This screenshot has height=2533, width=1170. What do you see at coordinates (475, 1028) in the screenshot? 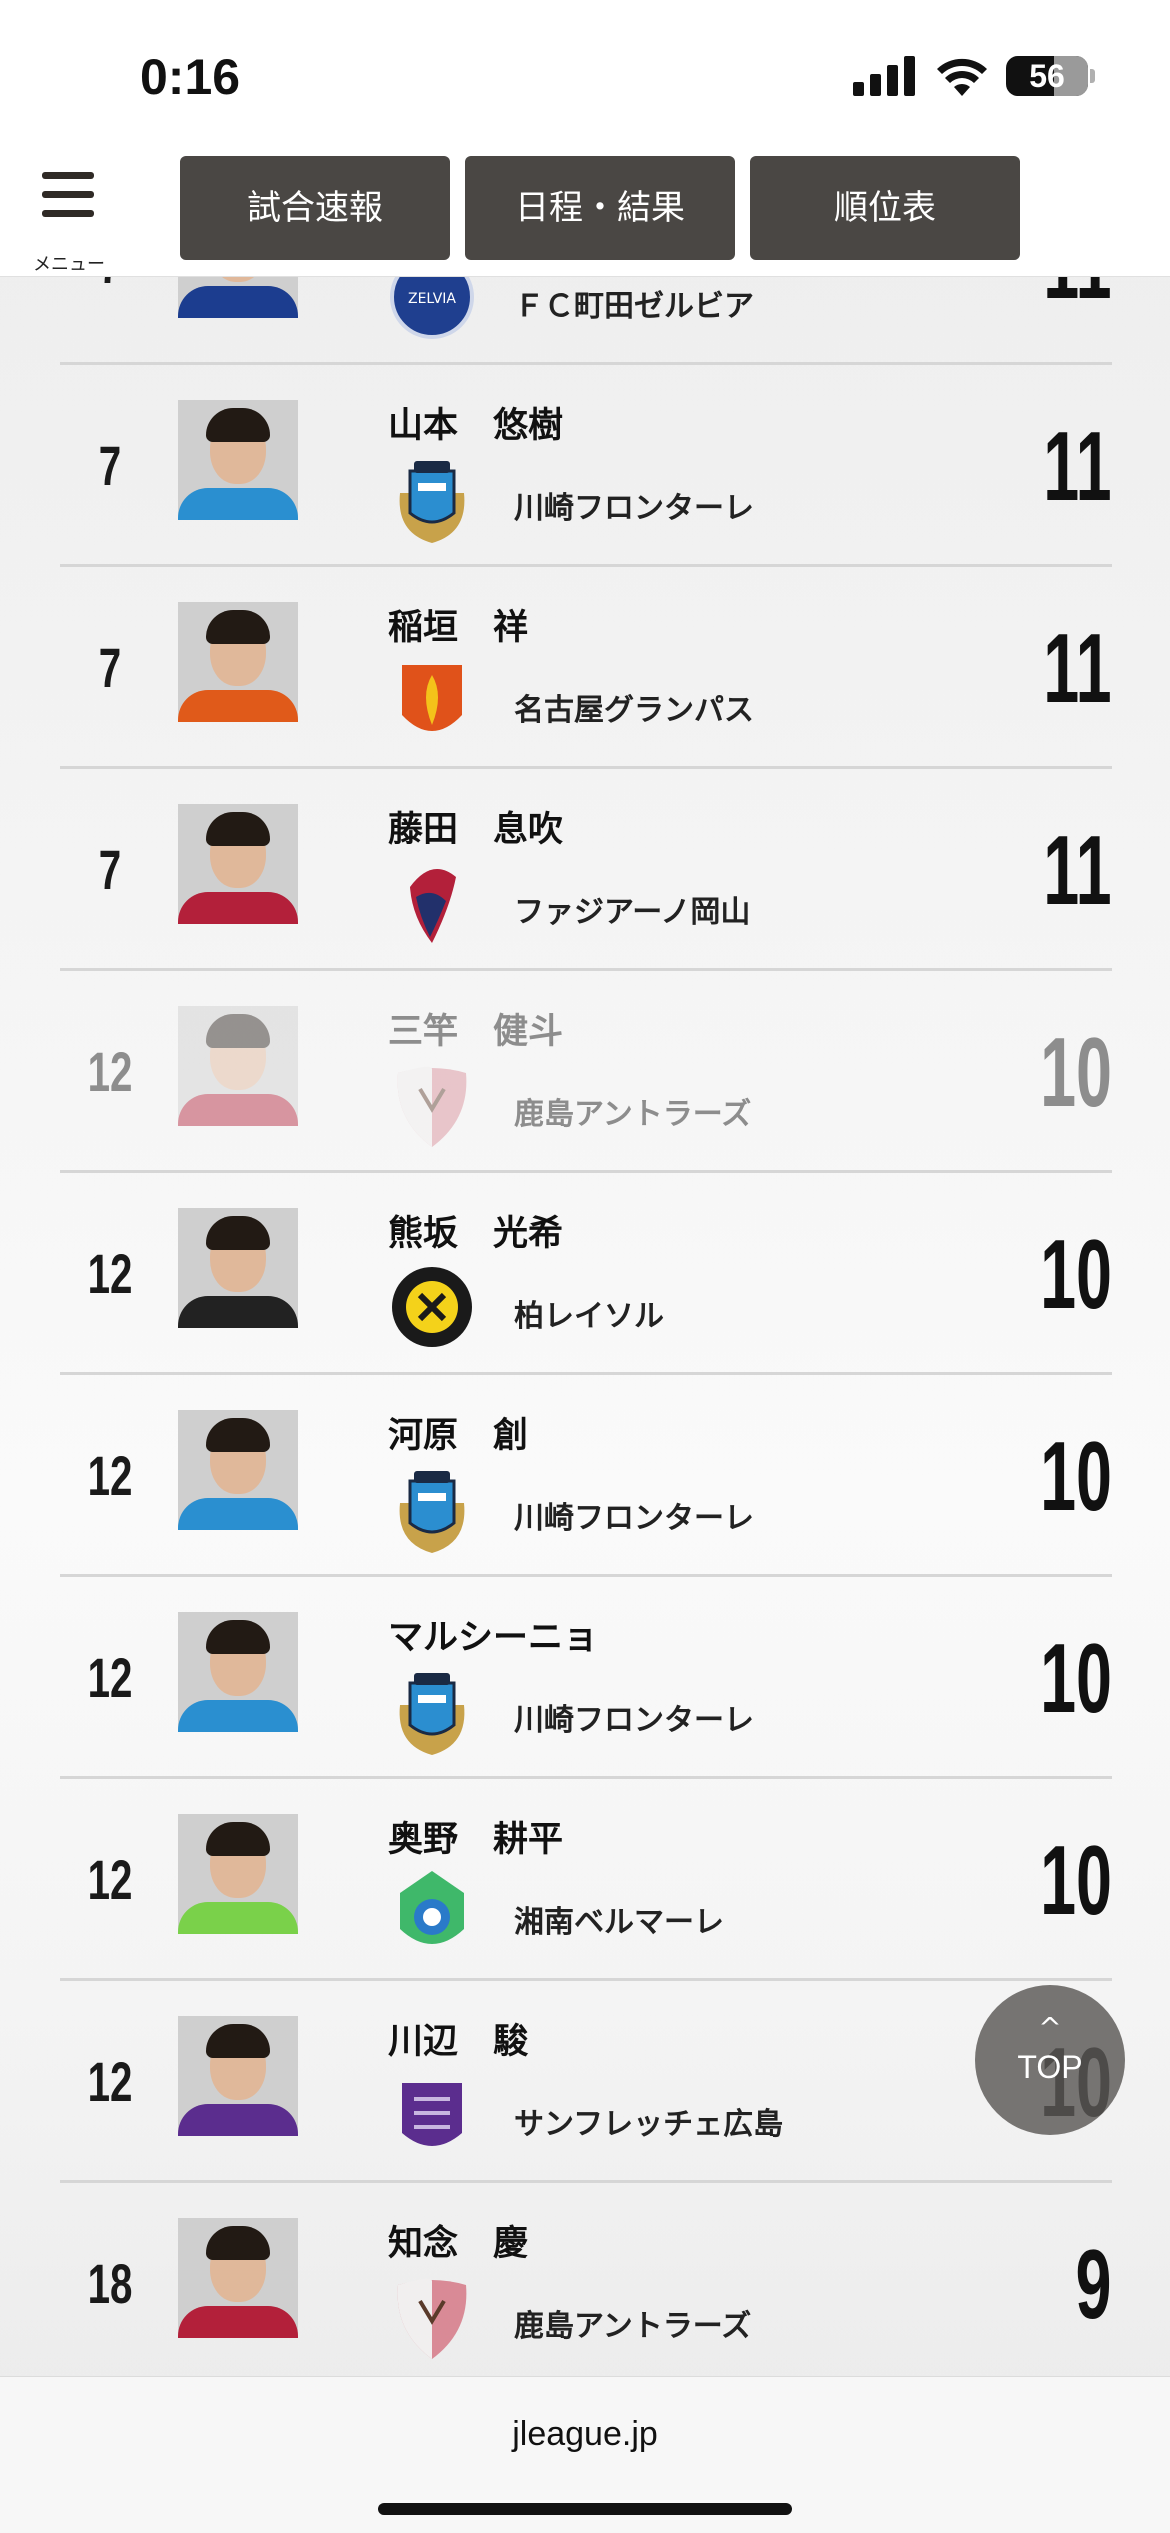
I see `player-name: 三竿 健斗` at bounding box center [475, 1028].